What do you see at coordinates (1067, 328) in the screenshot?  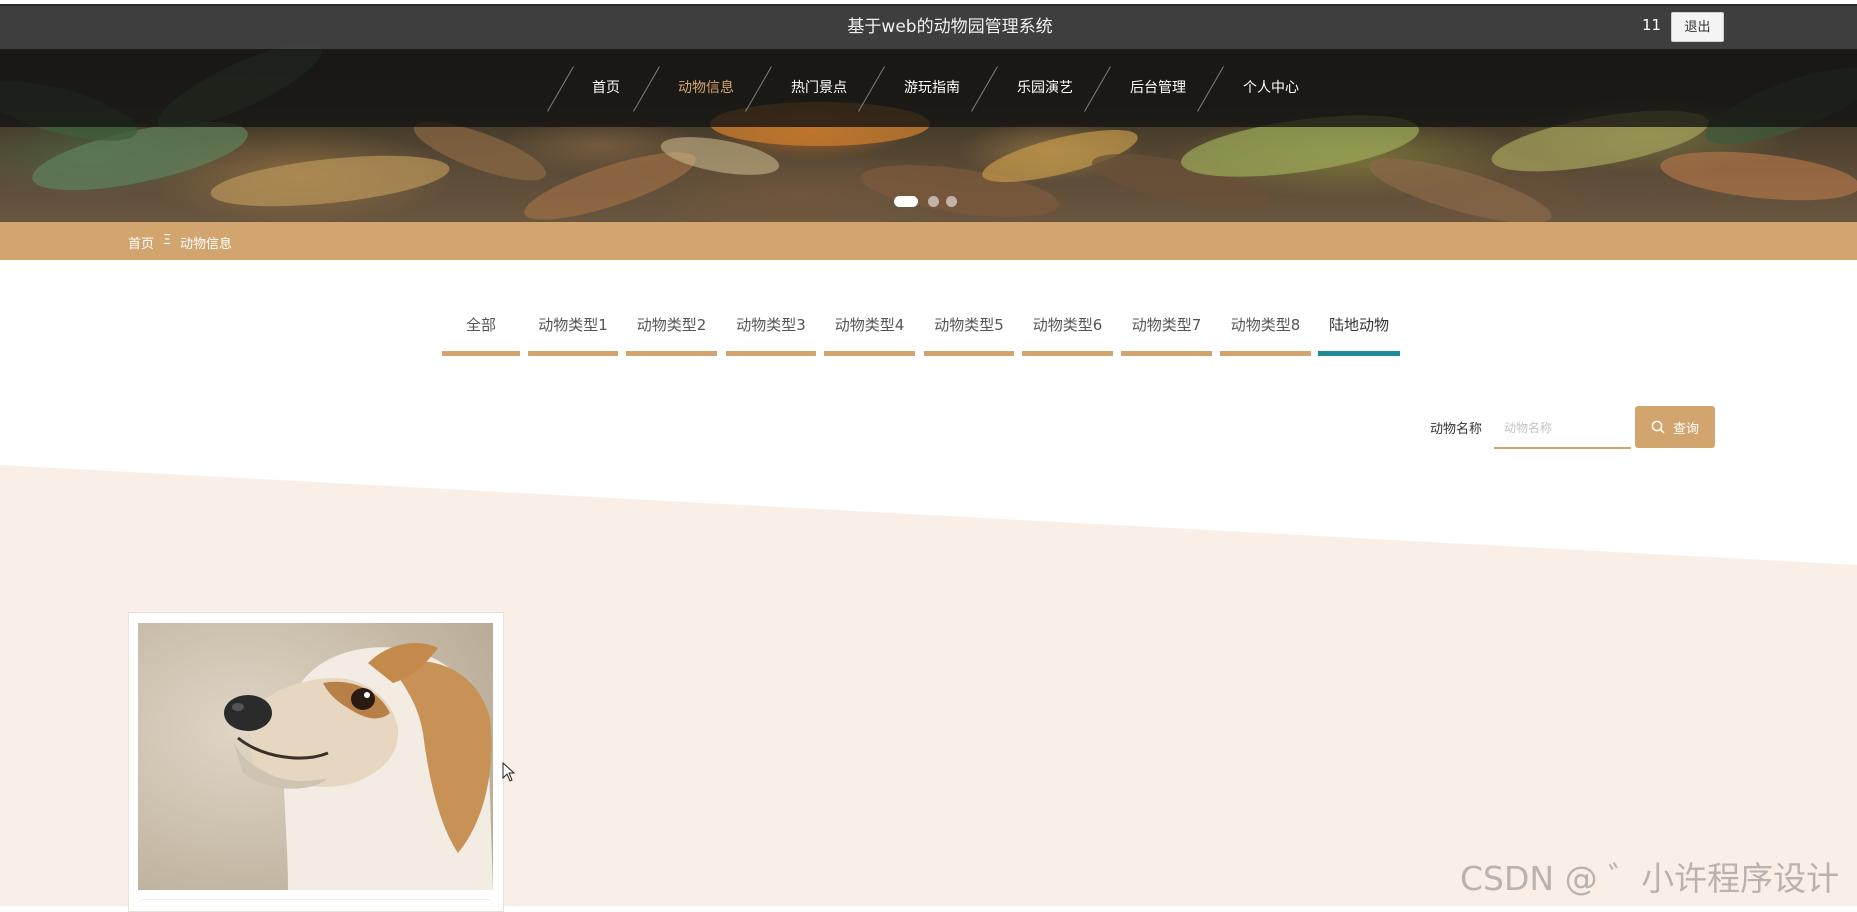 I see `tab-type-6: 动物类型6` at bounding box center [1067, 328].